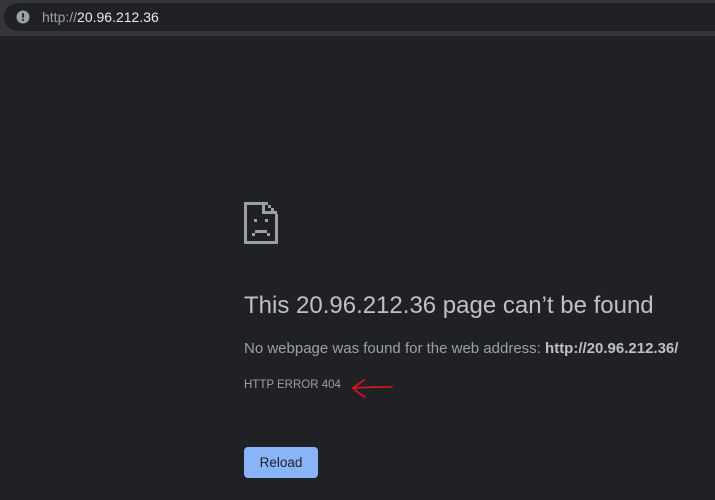  I want to click on info-icon, so click(23, 17).